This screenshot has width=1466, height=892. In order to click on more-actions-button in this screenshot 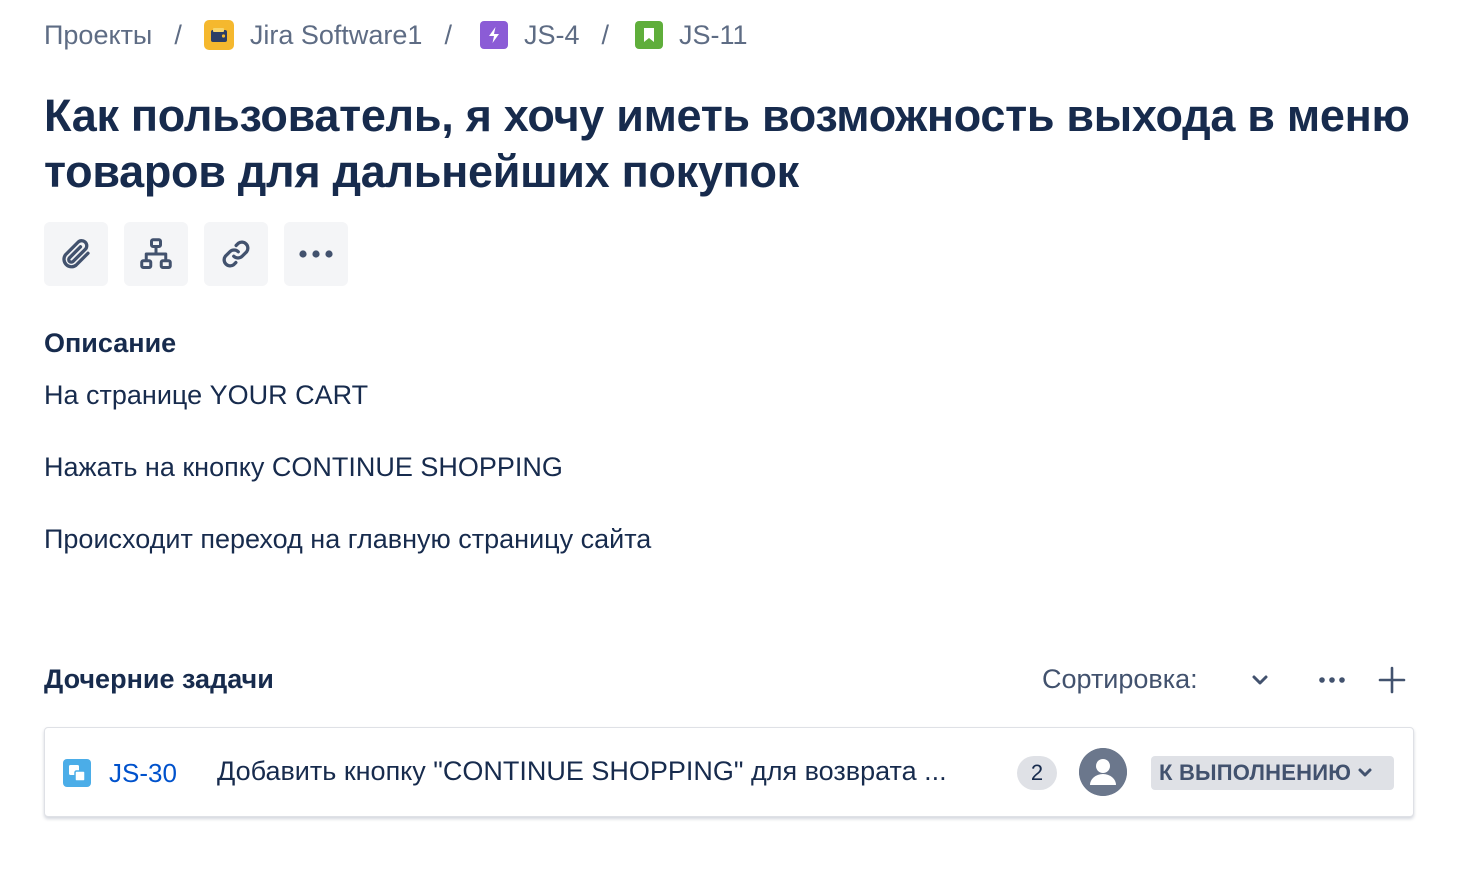, I will do `click(316, 254)`.